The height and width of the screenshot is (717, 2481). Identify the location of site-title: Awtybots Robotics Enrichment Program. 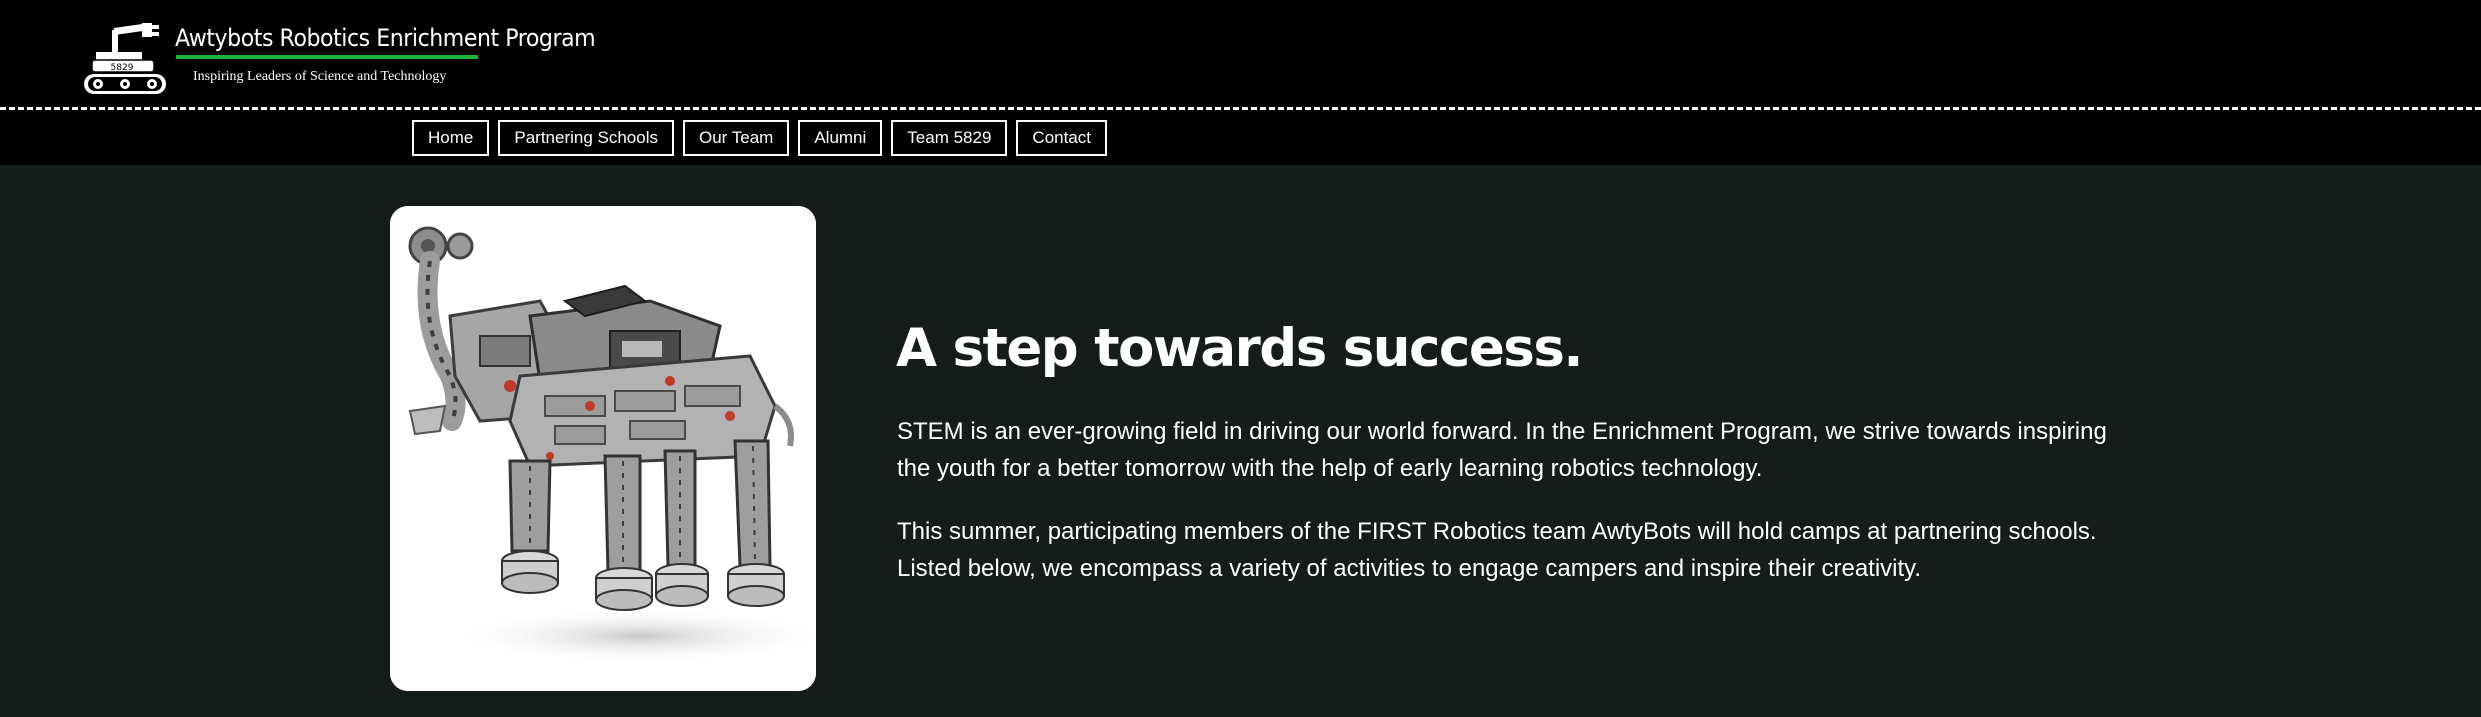
(385, 38).